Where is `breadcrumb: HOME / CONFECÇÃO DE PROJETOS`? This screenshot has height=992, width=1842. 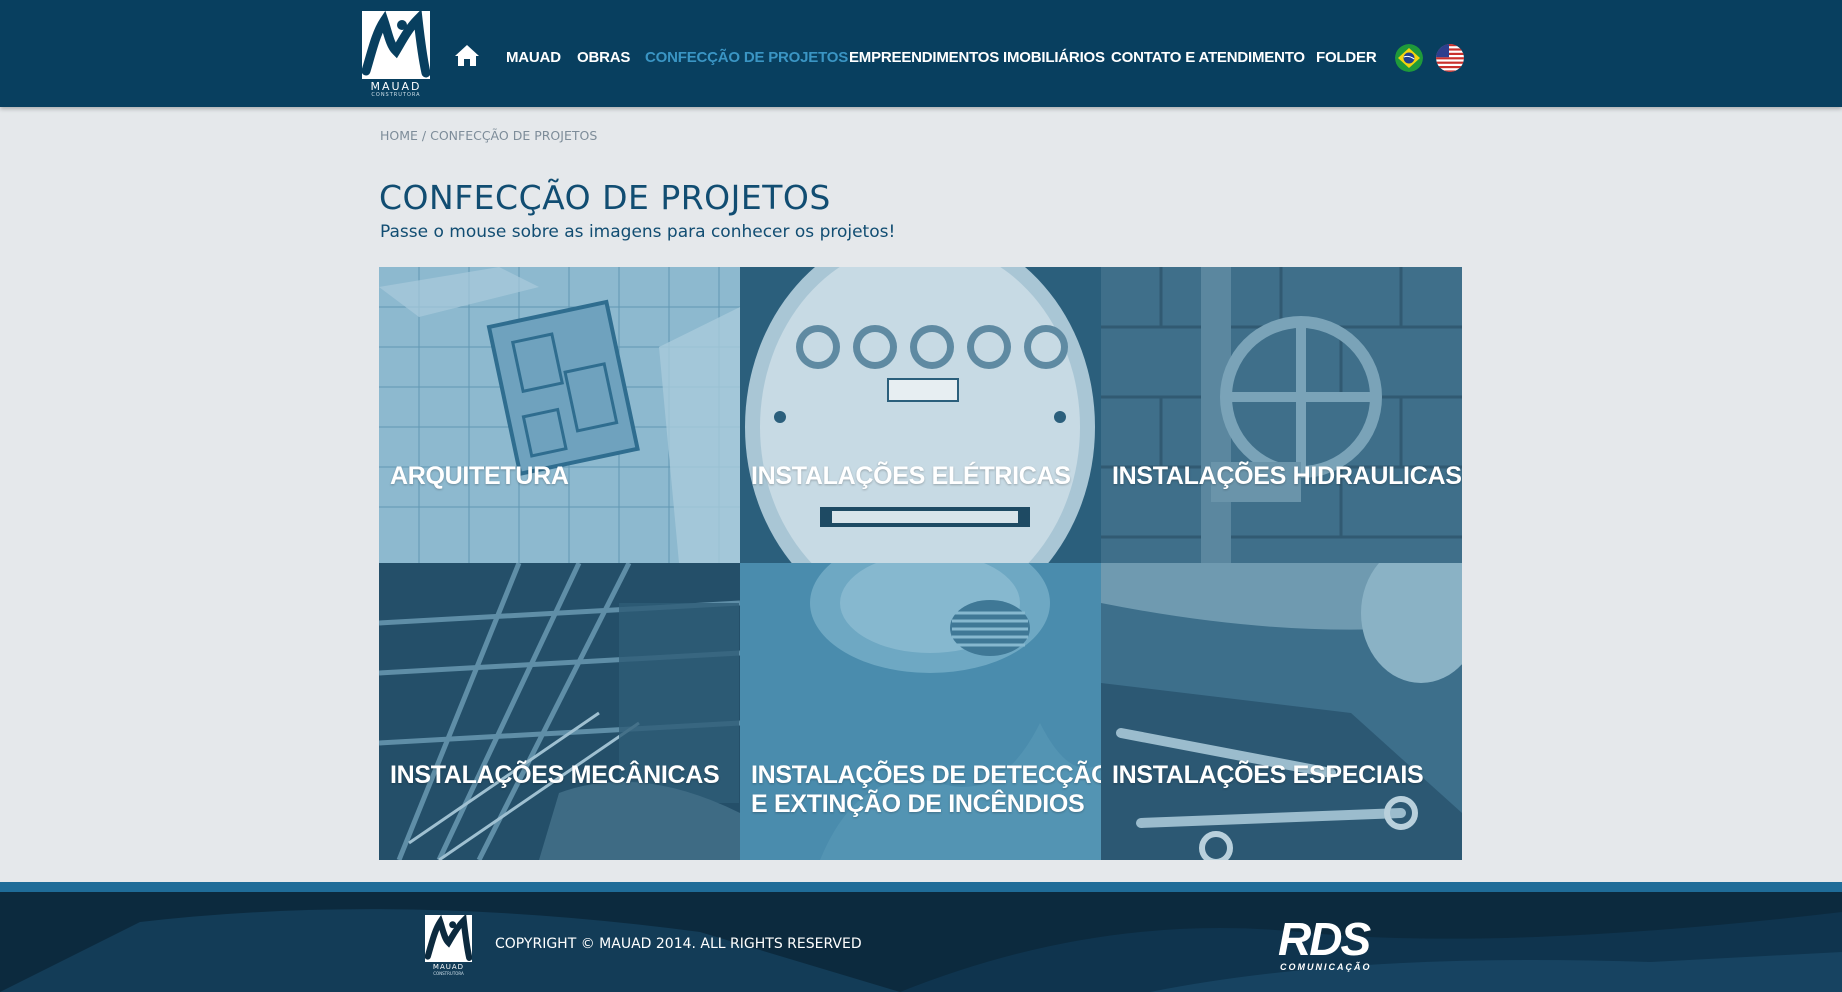 breadcrumb: HOME / CONFECÇÃO DE PROJETOS is located at coordinates (488, 135).